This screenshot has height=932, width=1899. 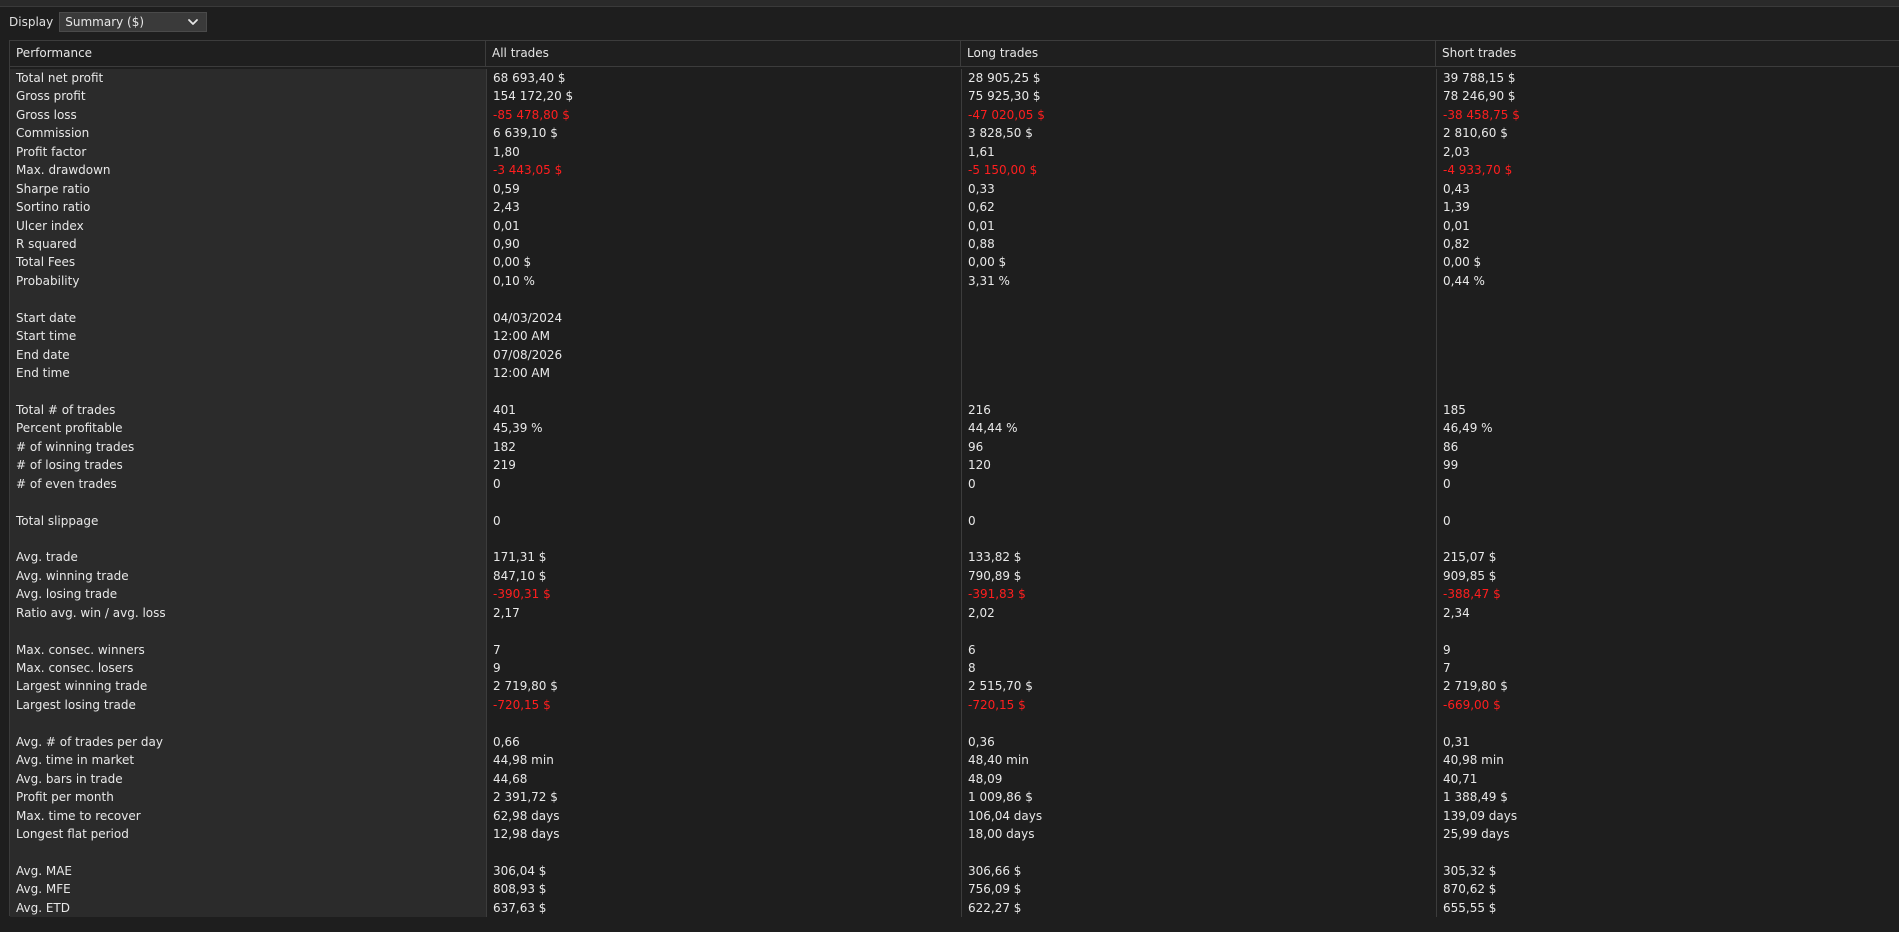 I want to click on row-label: Avg. ETD, so click(x=43, y=907).